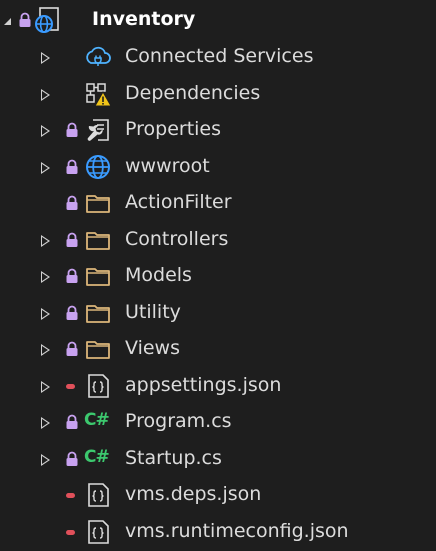 The width and height of the screenshot is (436, 551). Describe the element at coordinates (193, 494) in the screenshot. I see `tree-node-label: vms.deps.json` at that location.